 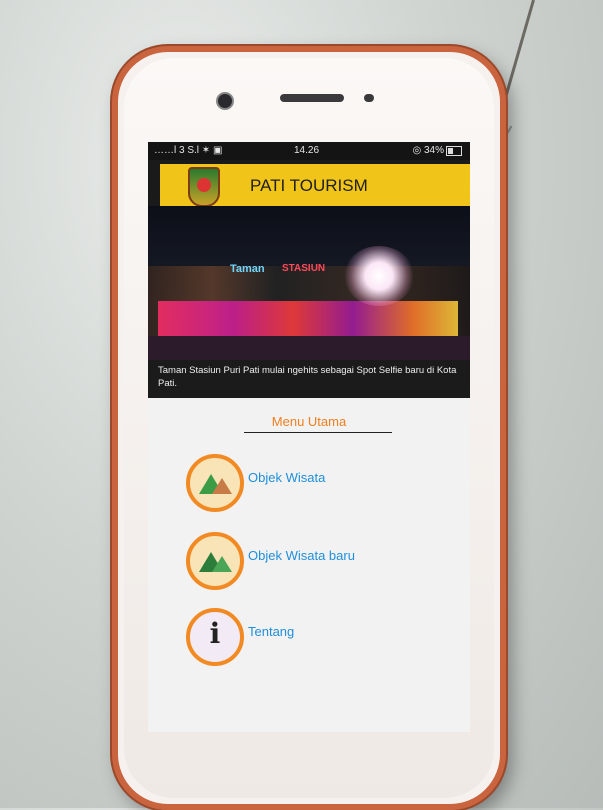 What do you see at coordinates (188, 150) in the screenshot?
I see `signal-indicators: ……l 3 S.l ✶ ▣` at bounding box center [188, 150].